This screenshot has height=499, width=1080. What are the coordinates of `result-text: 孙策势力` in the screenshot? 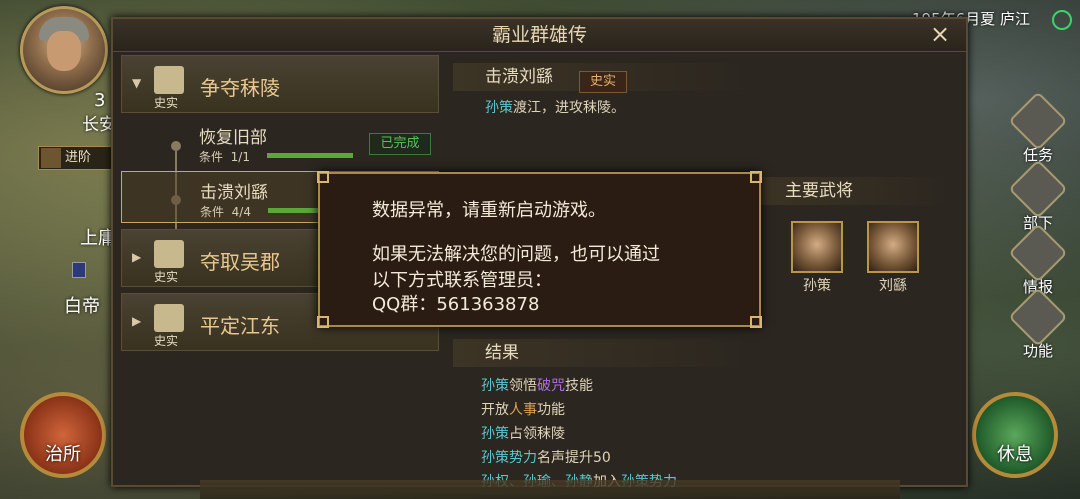 It's located at (509, 458).